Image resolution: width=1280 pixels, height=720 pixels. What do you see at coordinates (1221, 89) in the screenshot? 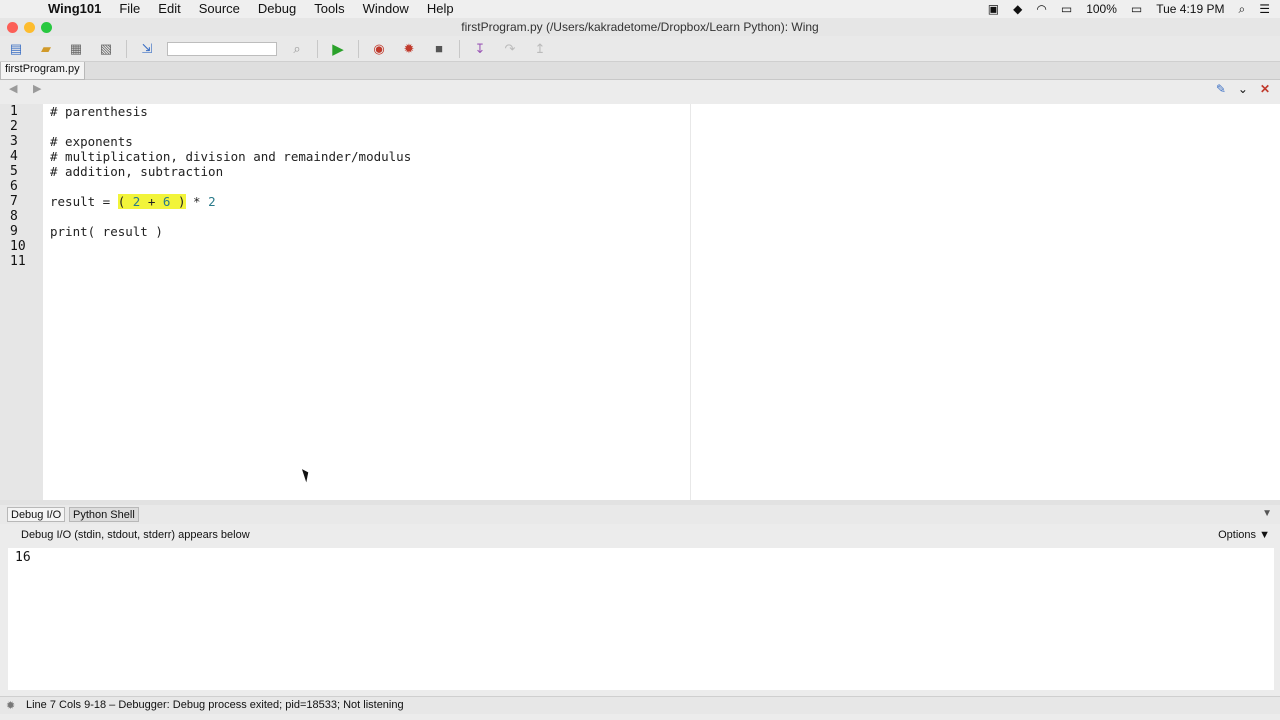
I see `pin-icon: ✎` at bounding box center [1221, 89].